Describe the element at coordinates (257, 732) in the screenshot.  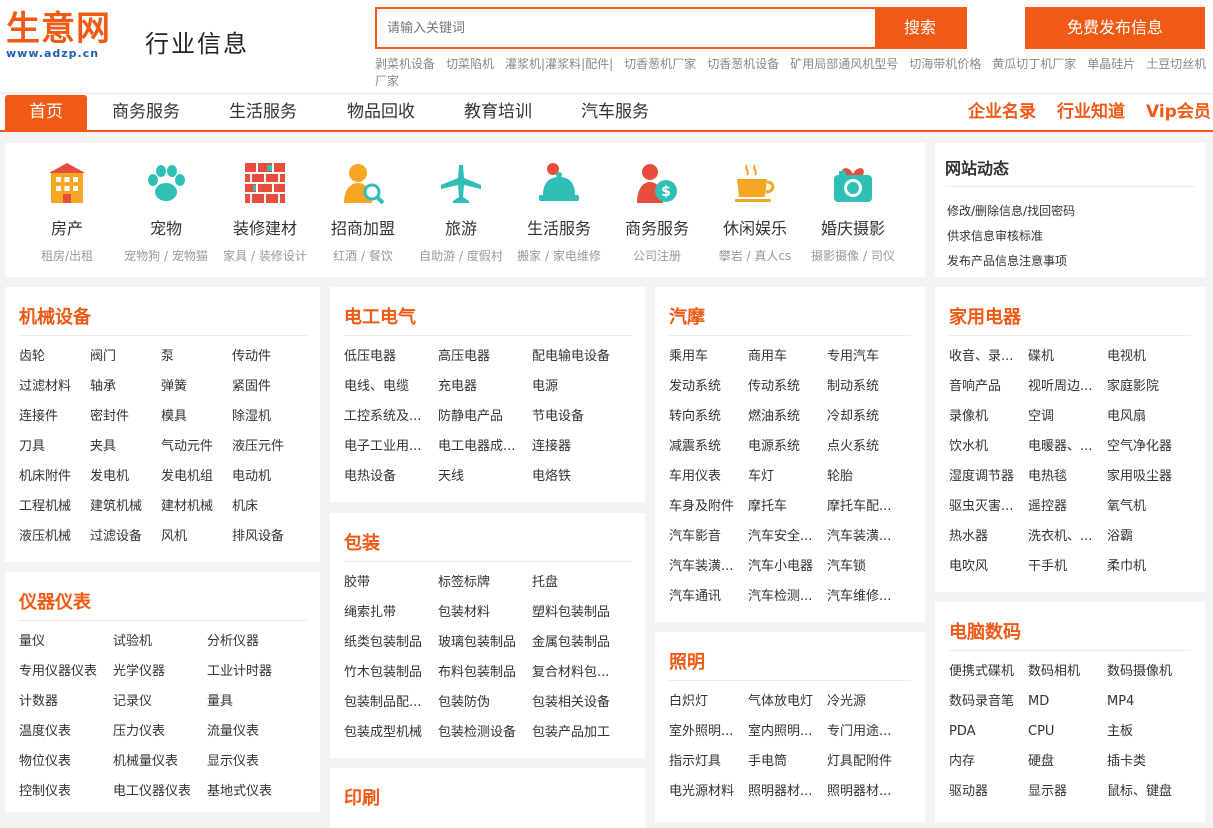
I see `category-link: 流量仪表` at that location.